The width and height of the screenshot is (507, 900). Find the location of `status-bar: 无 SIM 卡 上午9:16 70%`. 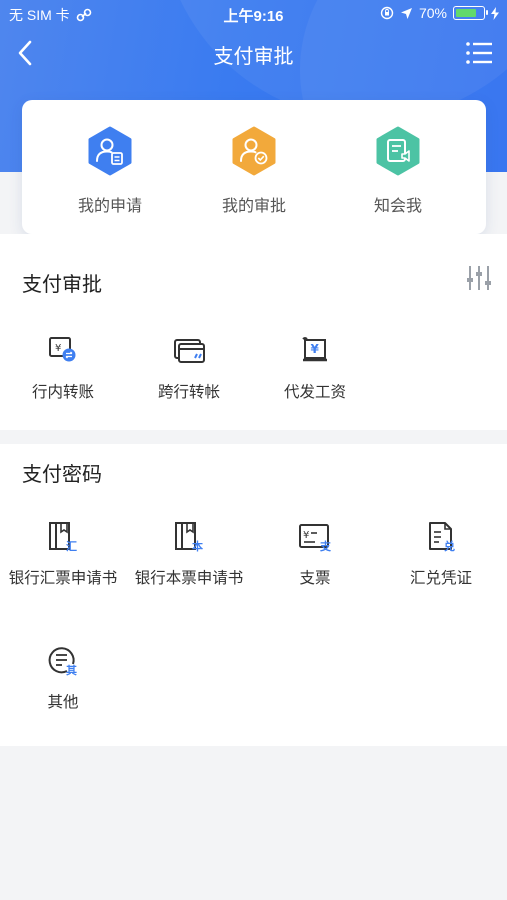

status-bar: 无 SIM 卡 上午9:16 70% is located at coordinates (253, 14).